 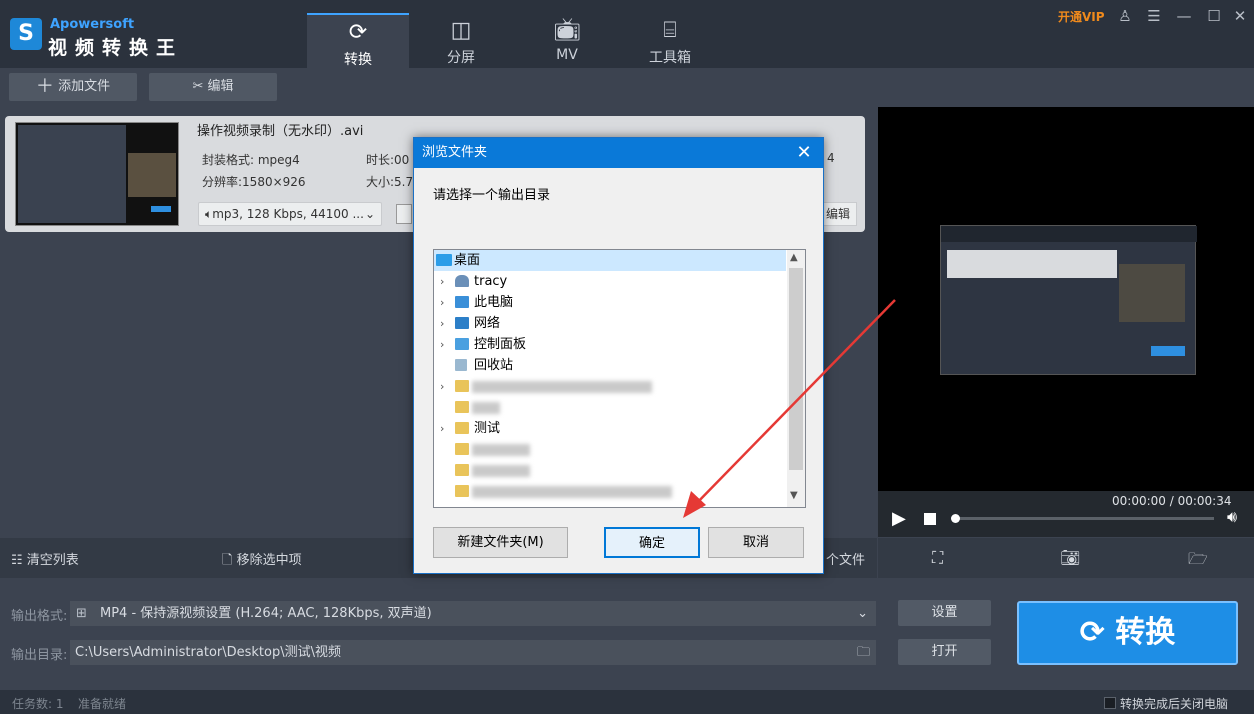 I want to click on menu-icon: ☰, so click(x=1154, y=16).